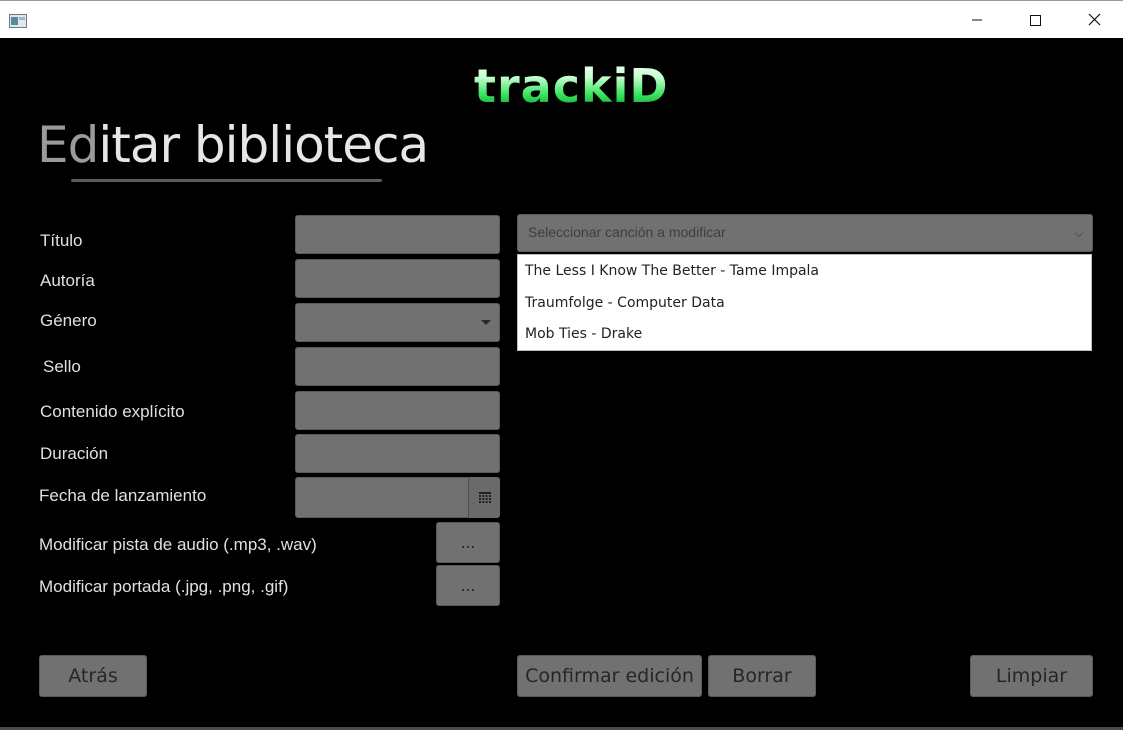  I want to click on explicito-label: Contenido explícito, so click(112, 411).